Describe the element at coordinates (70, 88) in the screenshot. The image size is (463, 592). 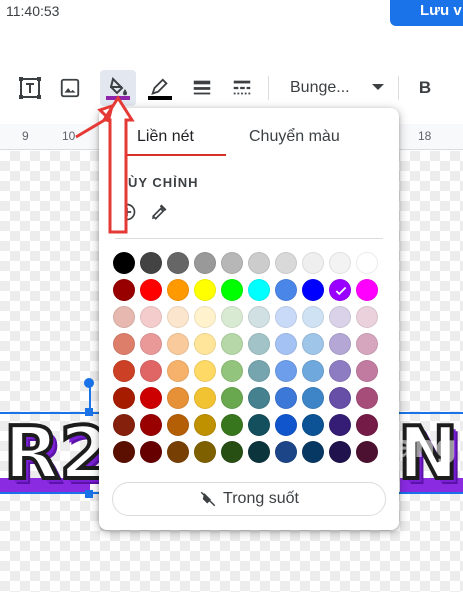
I see `image-button` at that location.